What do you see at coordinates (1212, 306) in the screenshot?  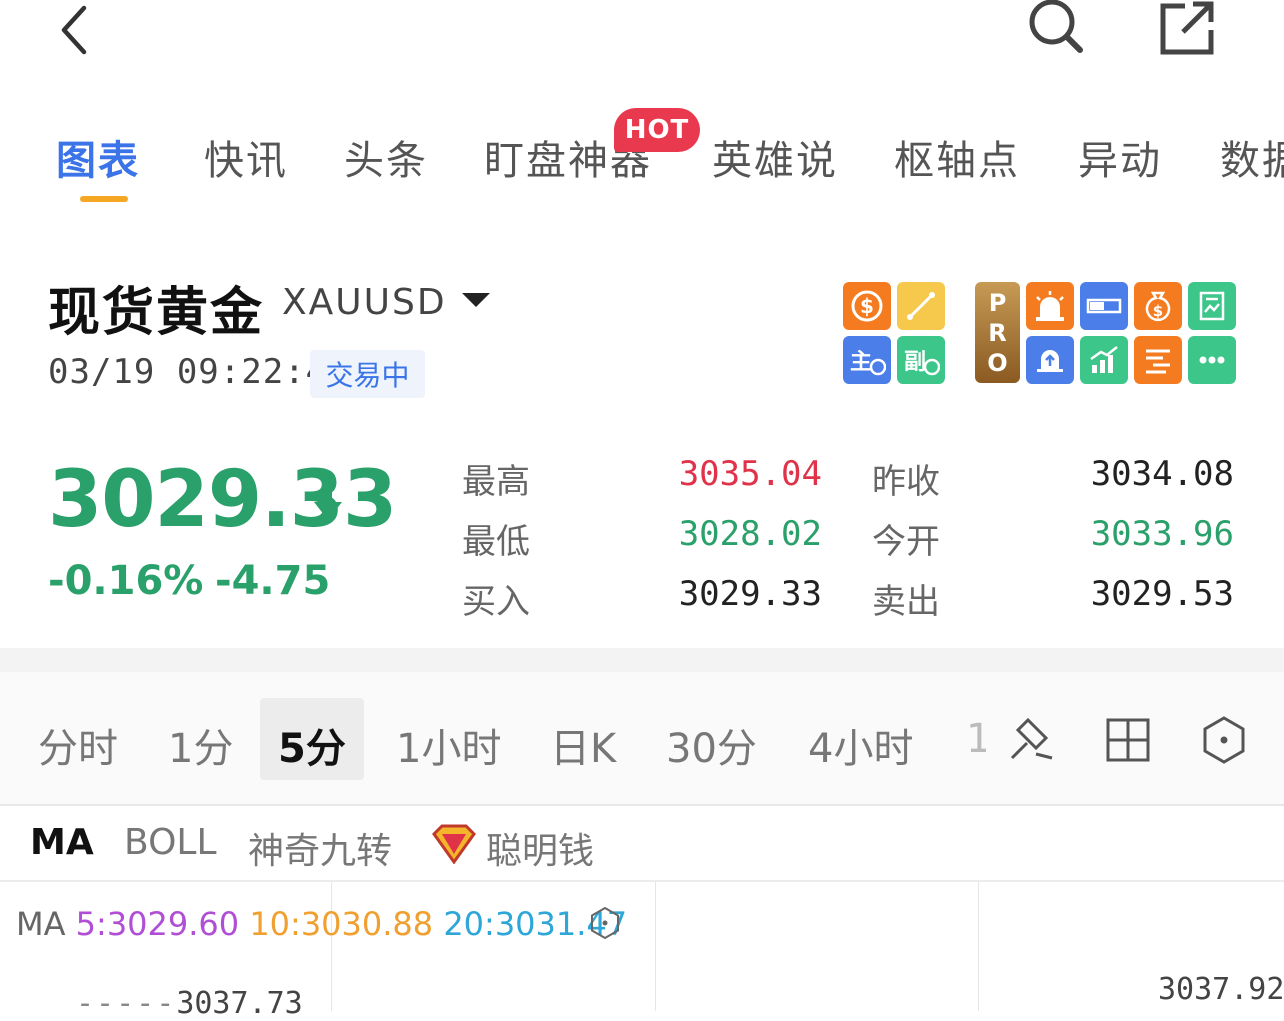 I see `report-icon` at bounding box center [1212, 306].